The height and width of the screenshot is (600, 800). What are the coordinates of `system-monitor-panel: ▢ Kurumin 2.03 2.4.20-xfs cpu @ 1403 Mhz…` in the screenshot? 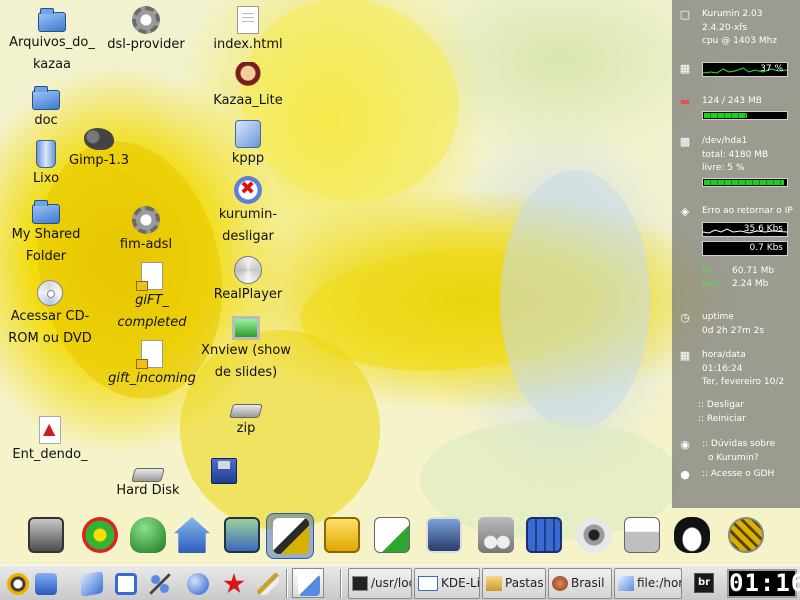 It's located at (736, 254).